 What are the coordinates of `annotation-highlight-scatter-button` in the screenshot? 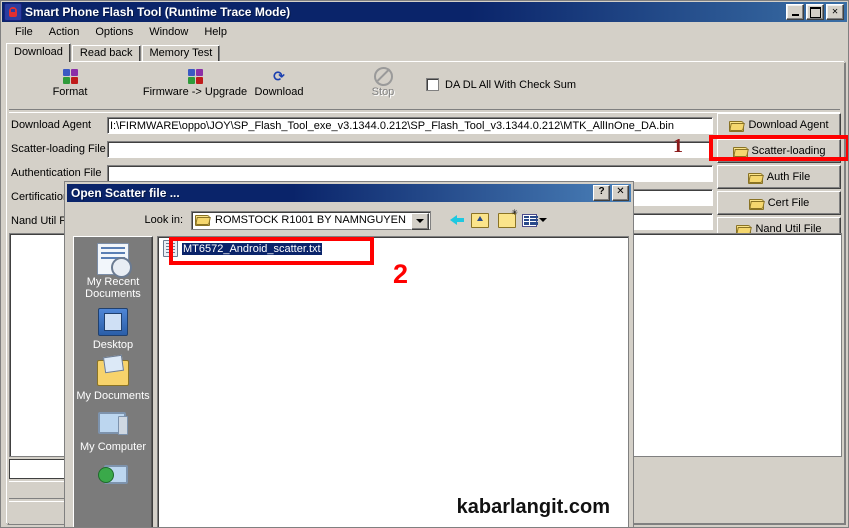 It's located at (778, 148).